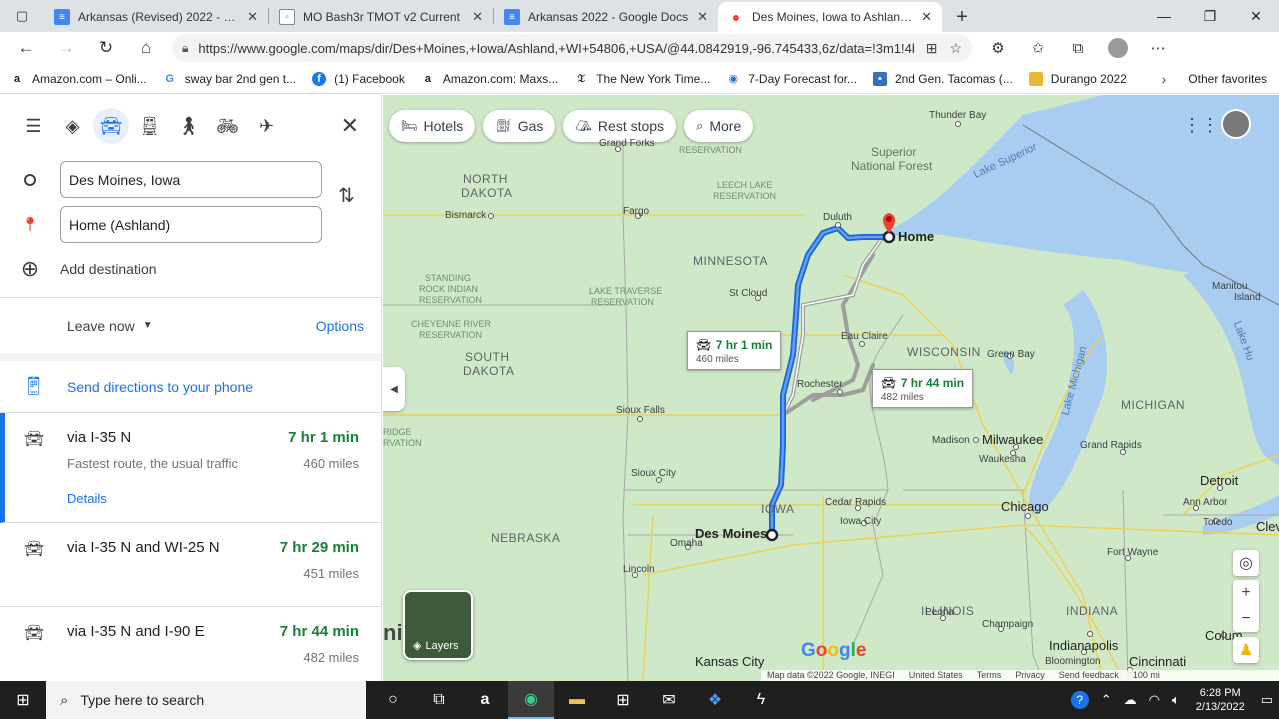  Describe the element at coordinates (191, 179) in the screenshot. I see `origin-input: Des Moines, Iowa` at that location.